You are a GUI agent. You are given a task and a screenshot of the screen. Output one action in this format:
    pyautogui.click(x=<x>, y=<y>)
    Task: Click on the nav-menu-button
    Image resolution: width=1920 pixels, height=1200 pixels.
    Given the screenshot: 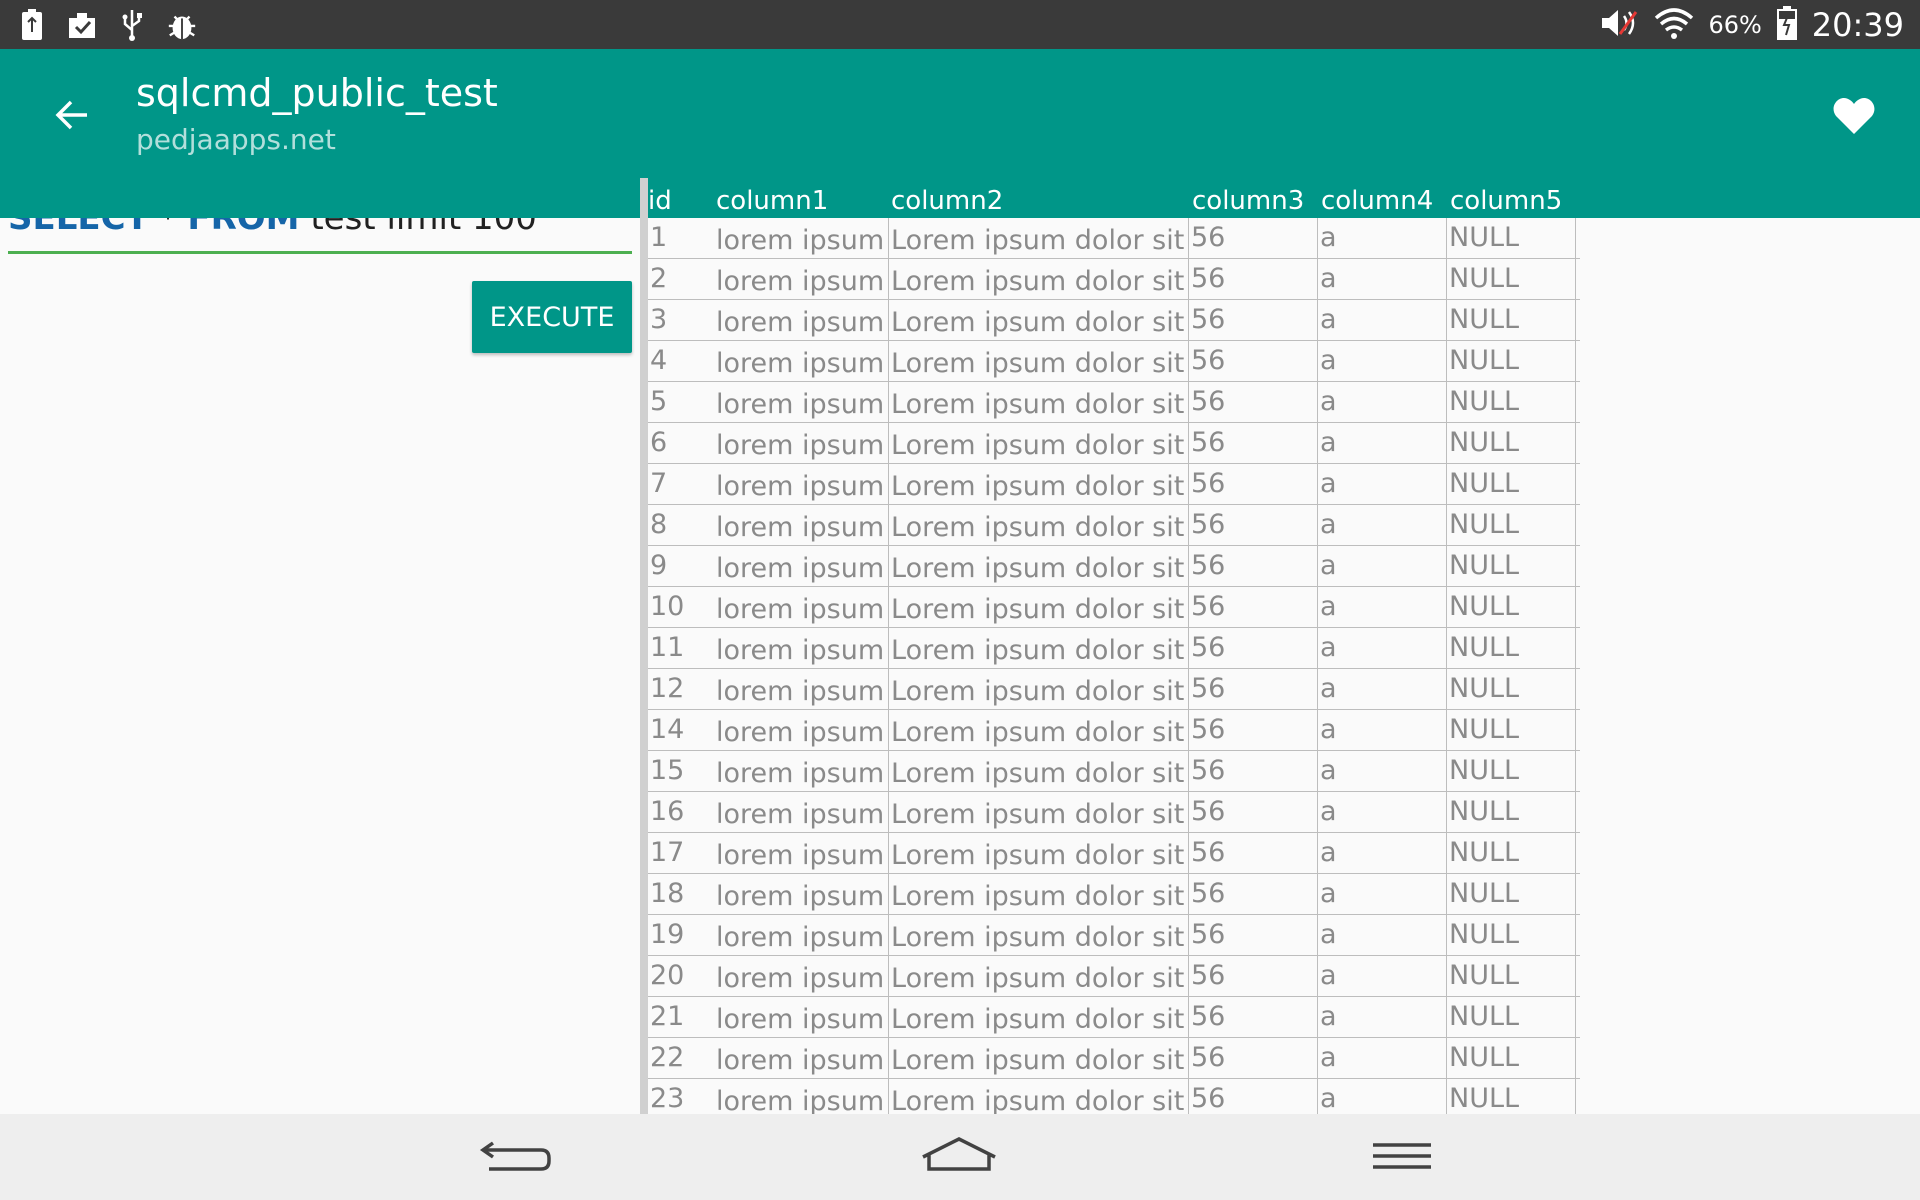 What is the action you would take?
    pyautogui.click(x=1402, y=1157)
    